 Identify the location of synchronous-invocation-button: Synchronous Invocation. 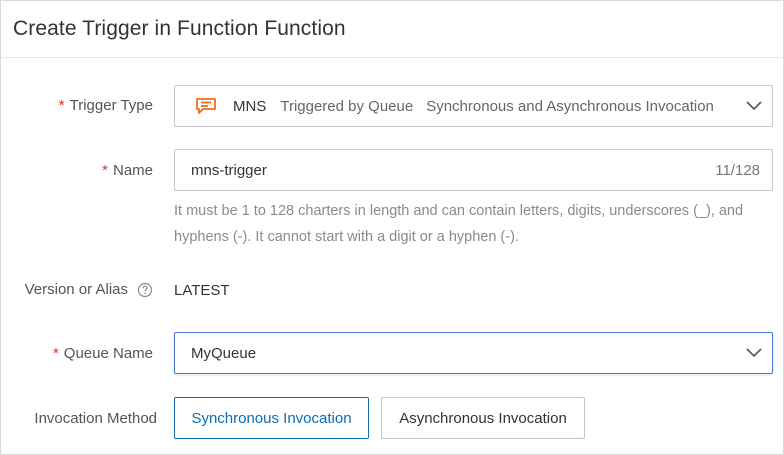
(271, 418).